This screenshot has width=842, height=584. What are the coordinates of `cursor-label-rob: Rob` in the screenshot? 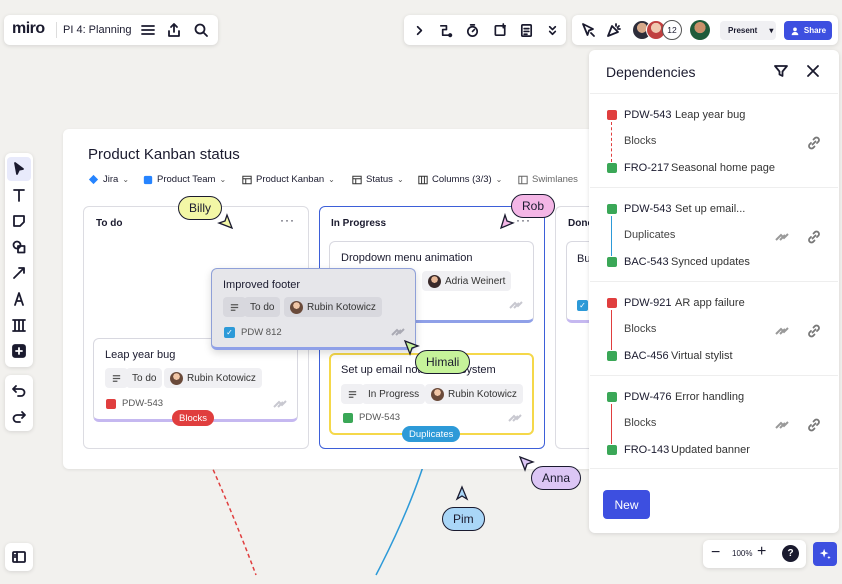 It's located at (533, 206).